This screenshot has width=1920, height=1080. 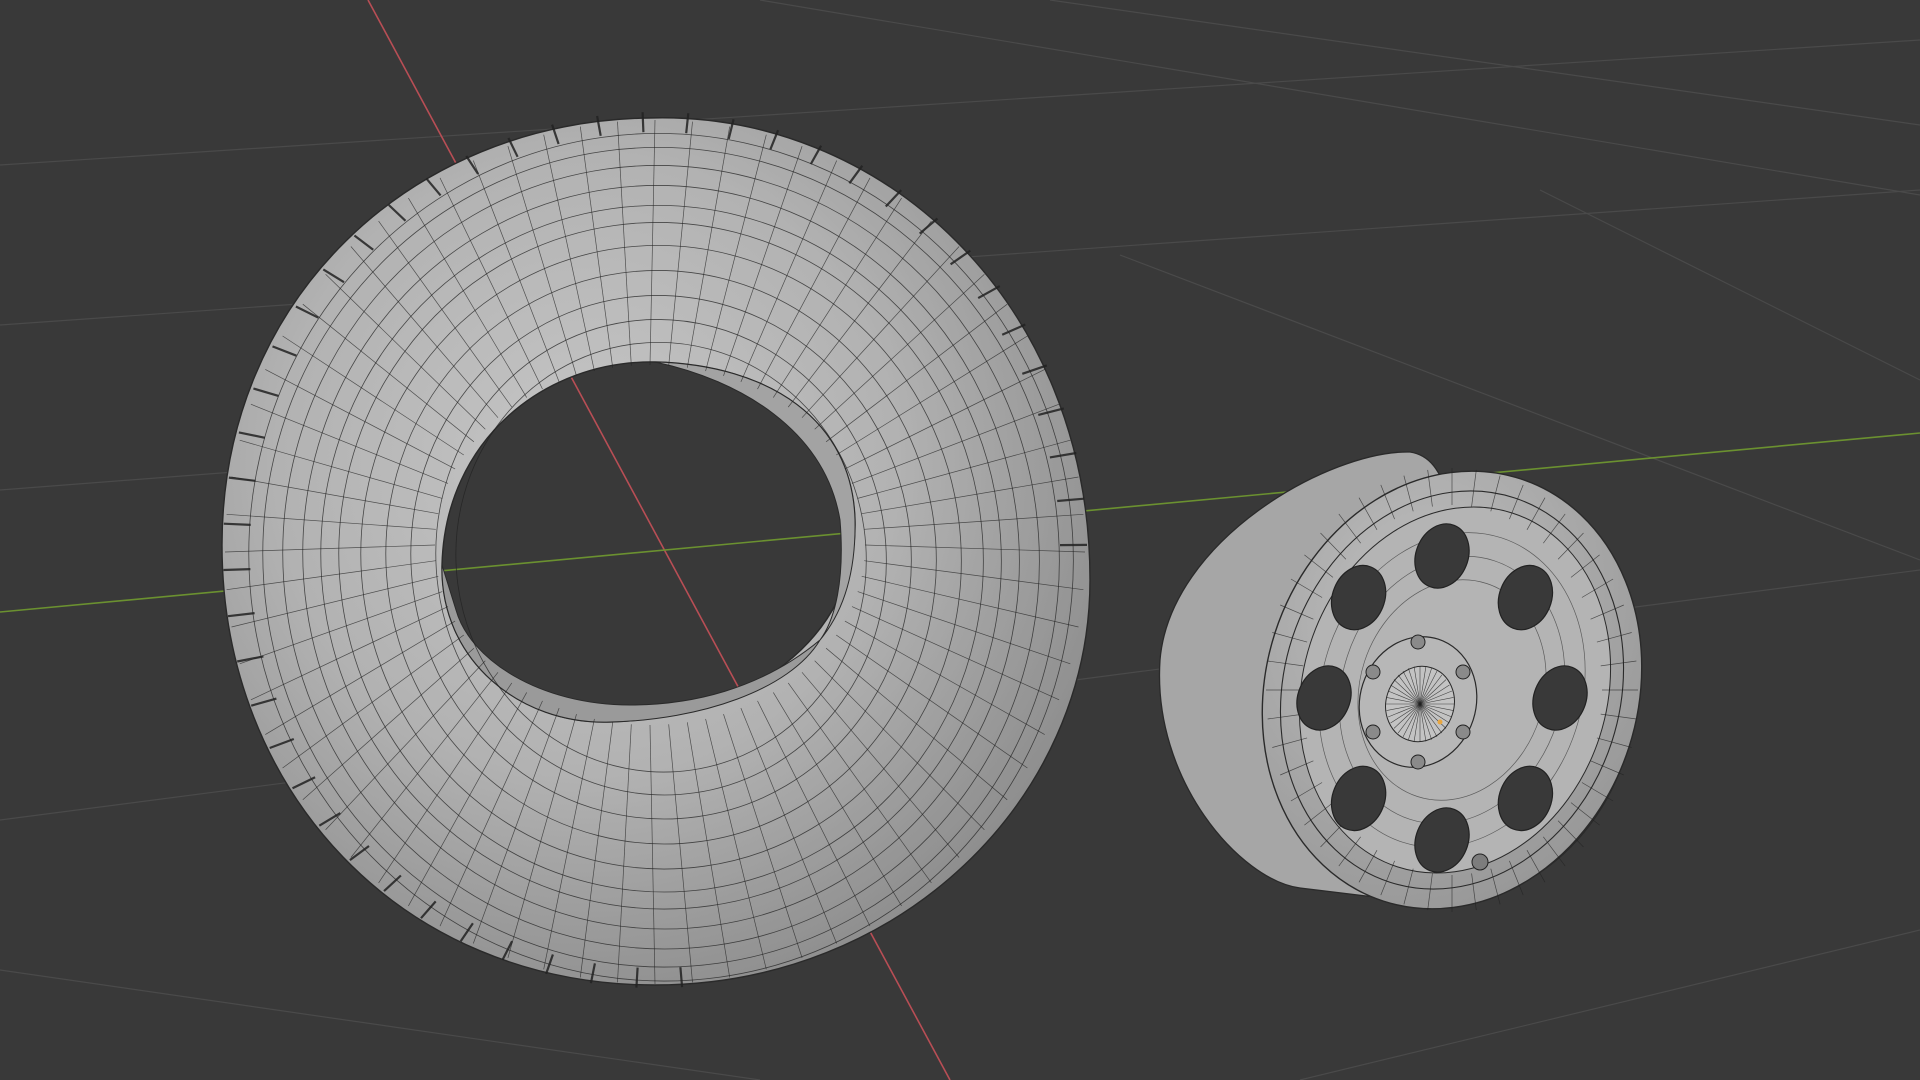 What do you see at coordinates (1480, 862) in the screenshot?
I see `valve-stem` at bounding box center [1480, 862].